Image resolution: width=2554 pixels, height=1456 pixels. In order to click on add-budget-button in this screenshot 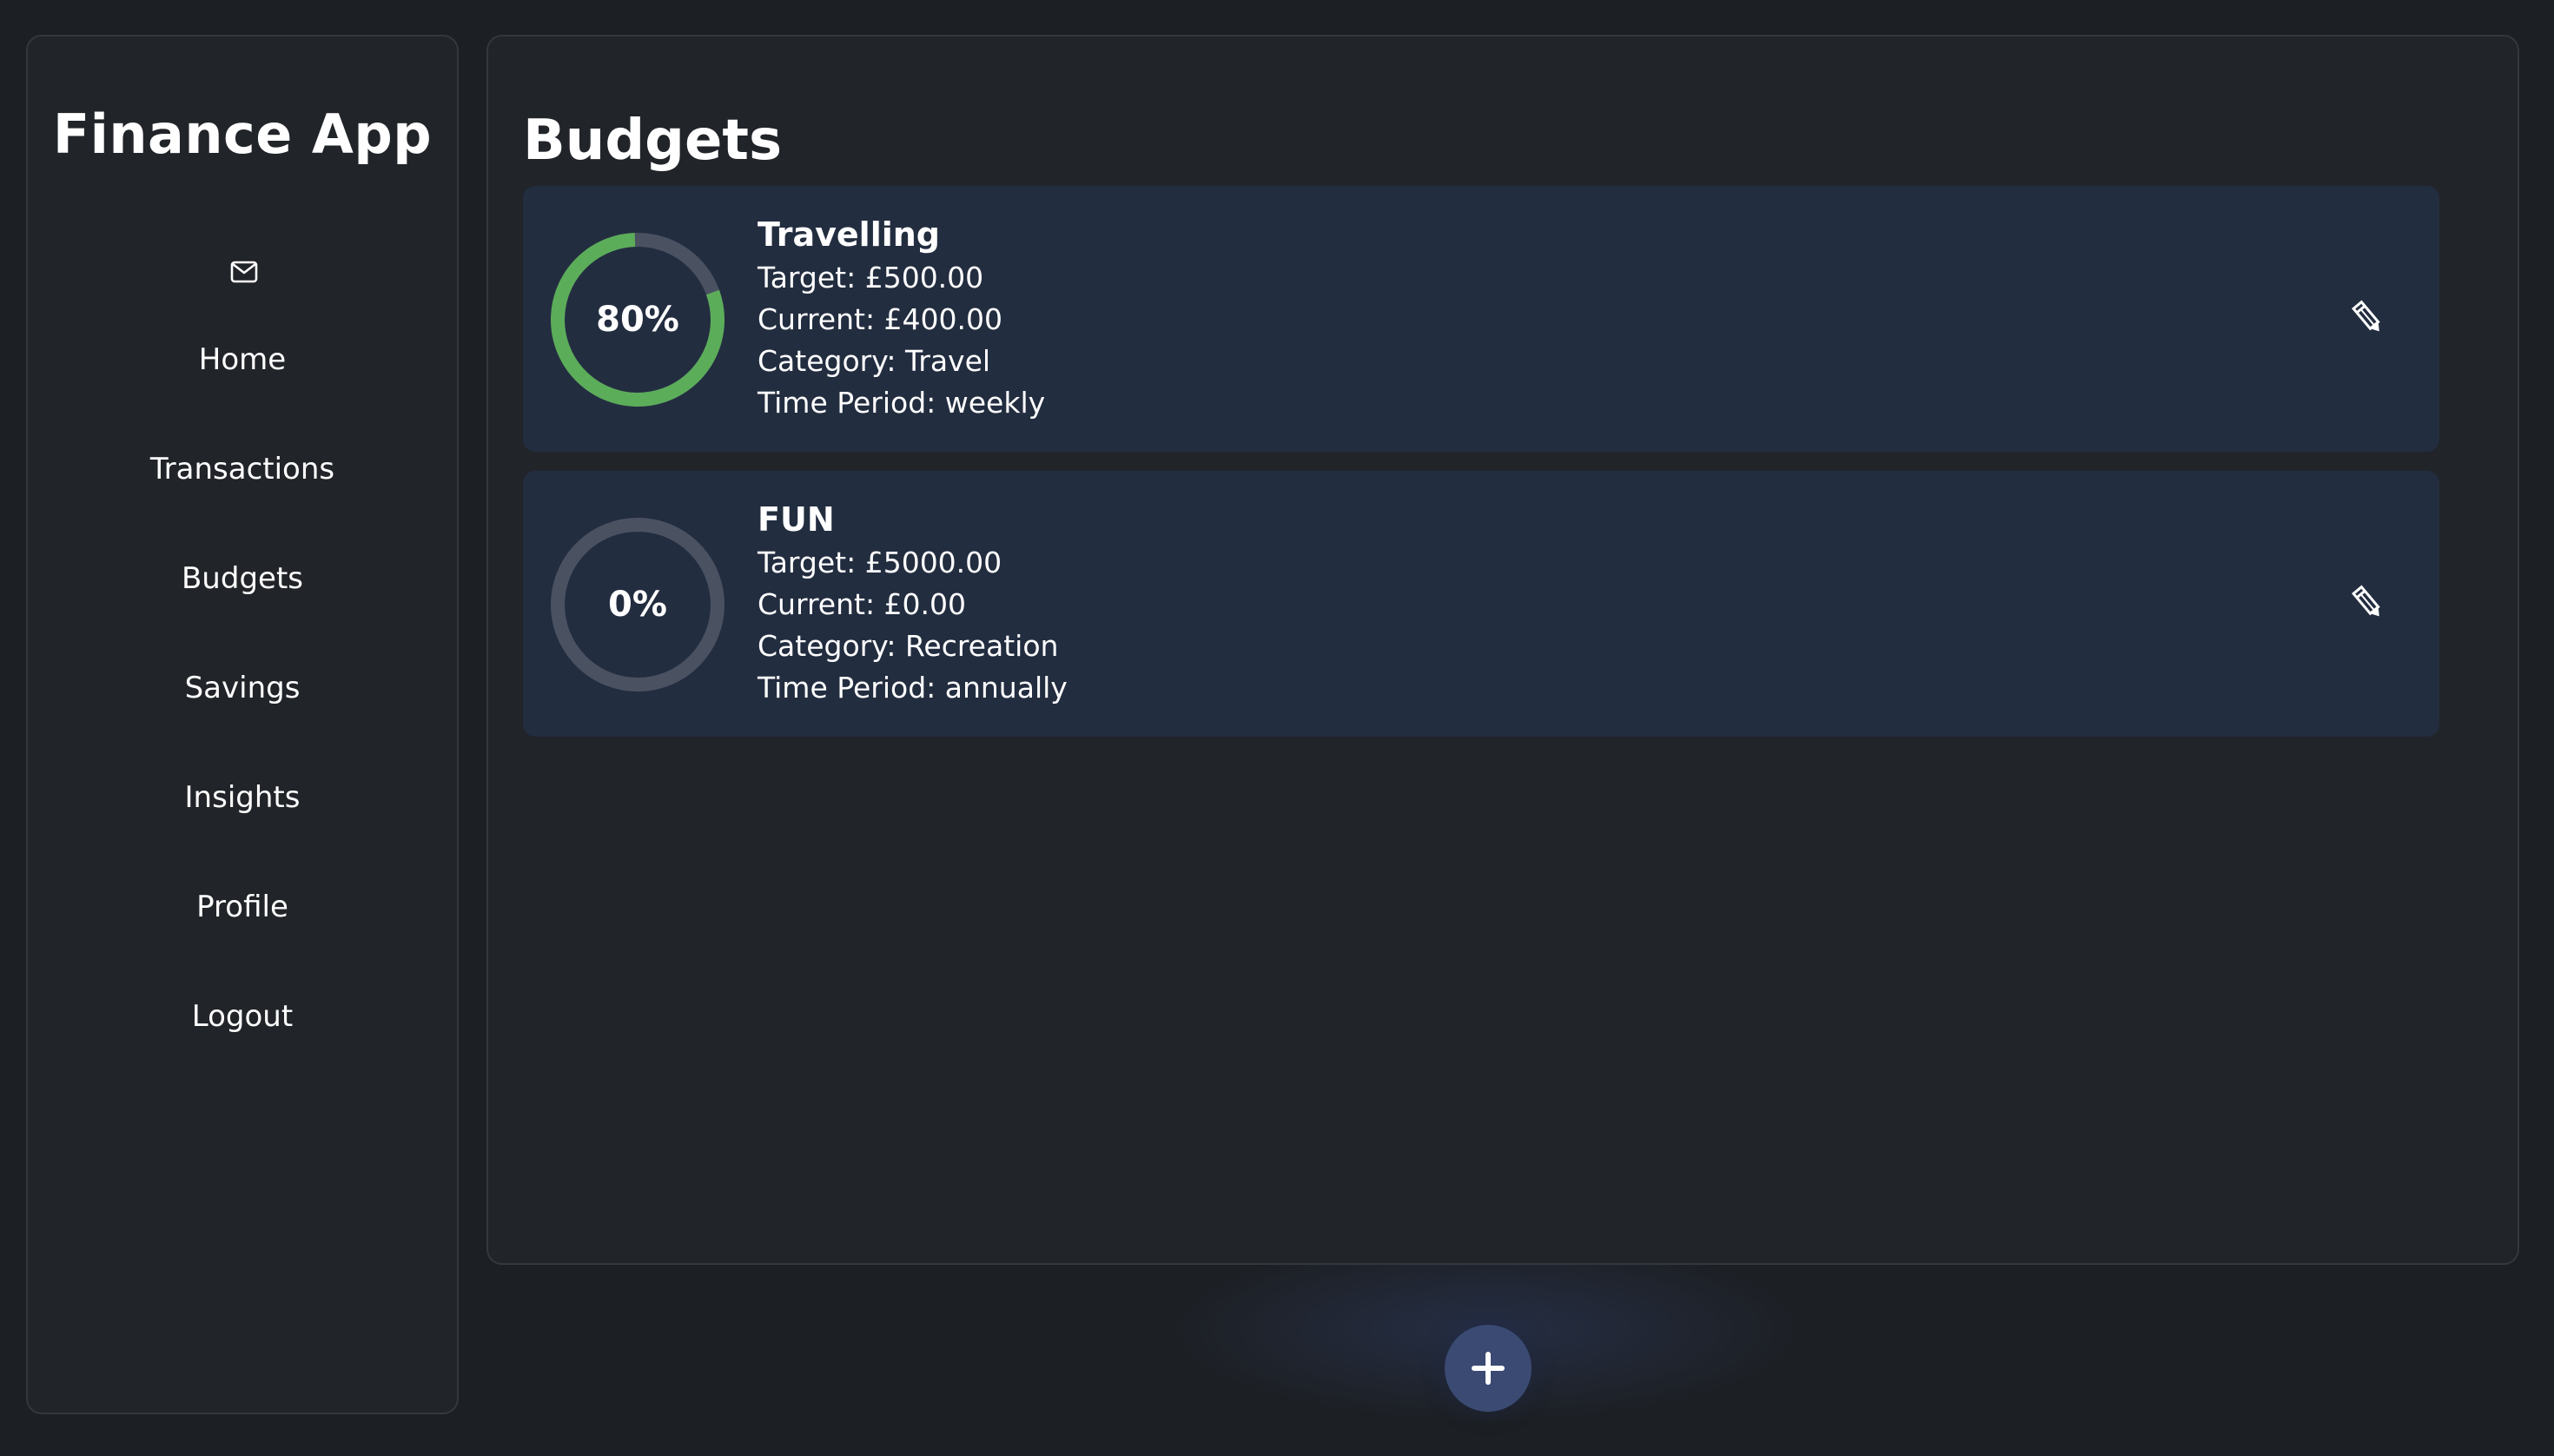, I will do `click(1488, 1368)`.